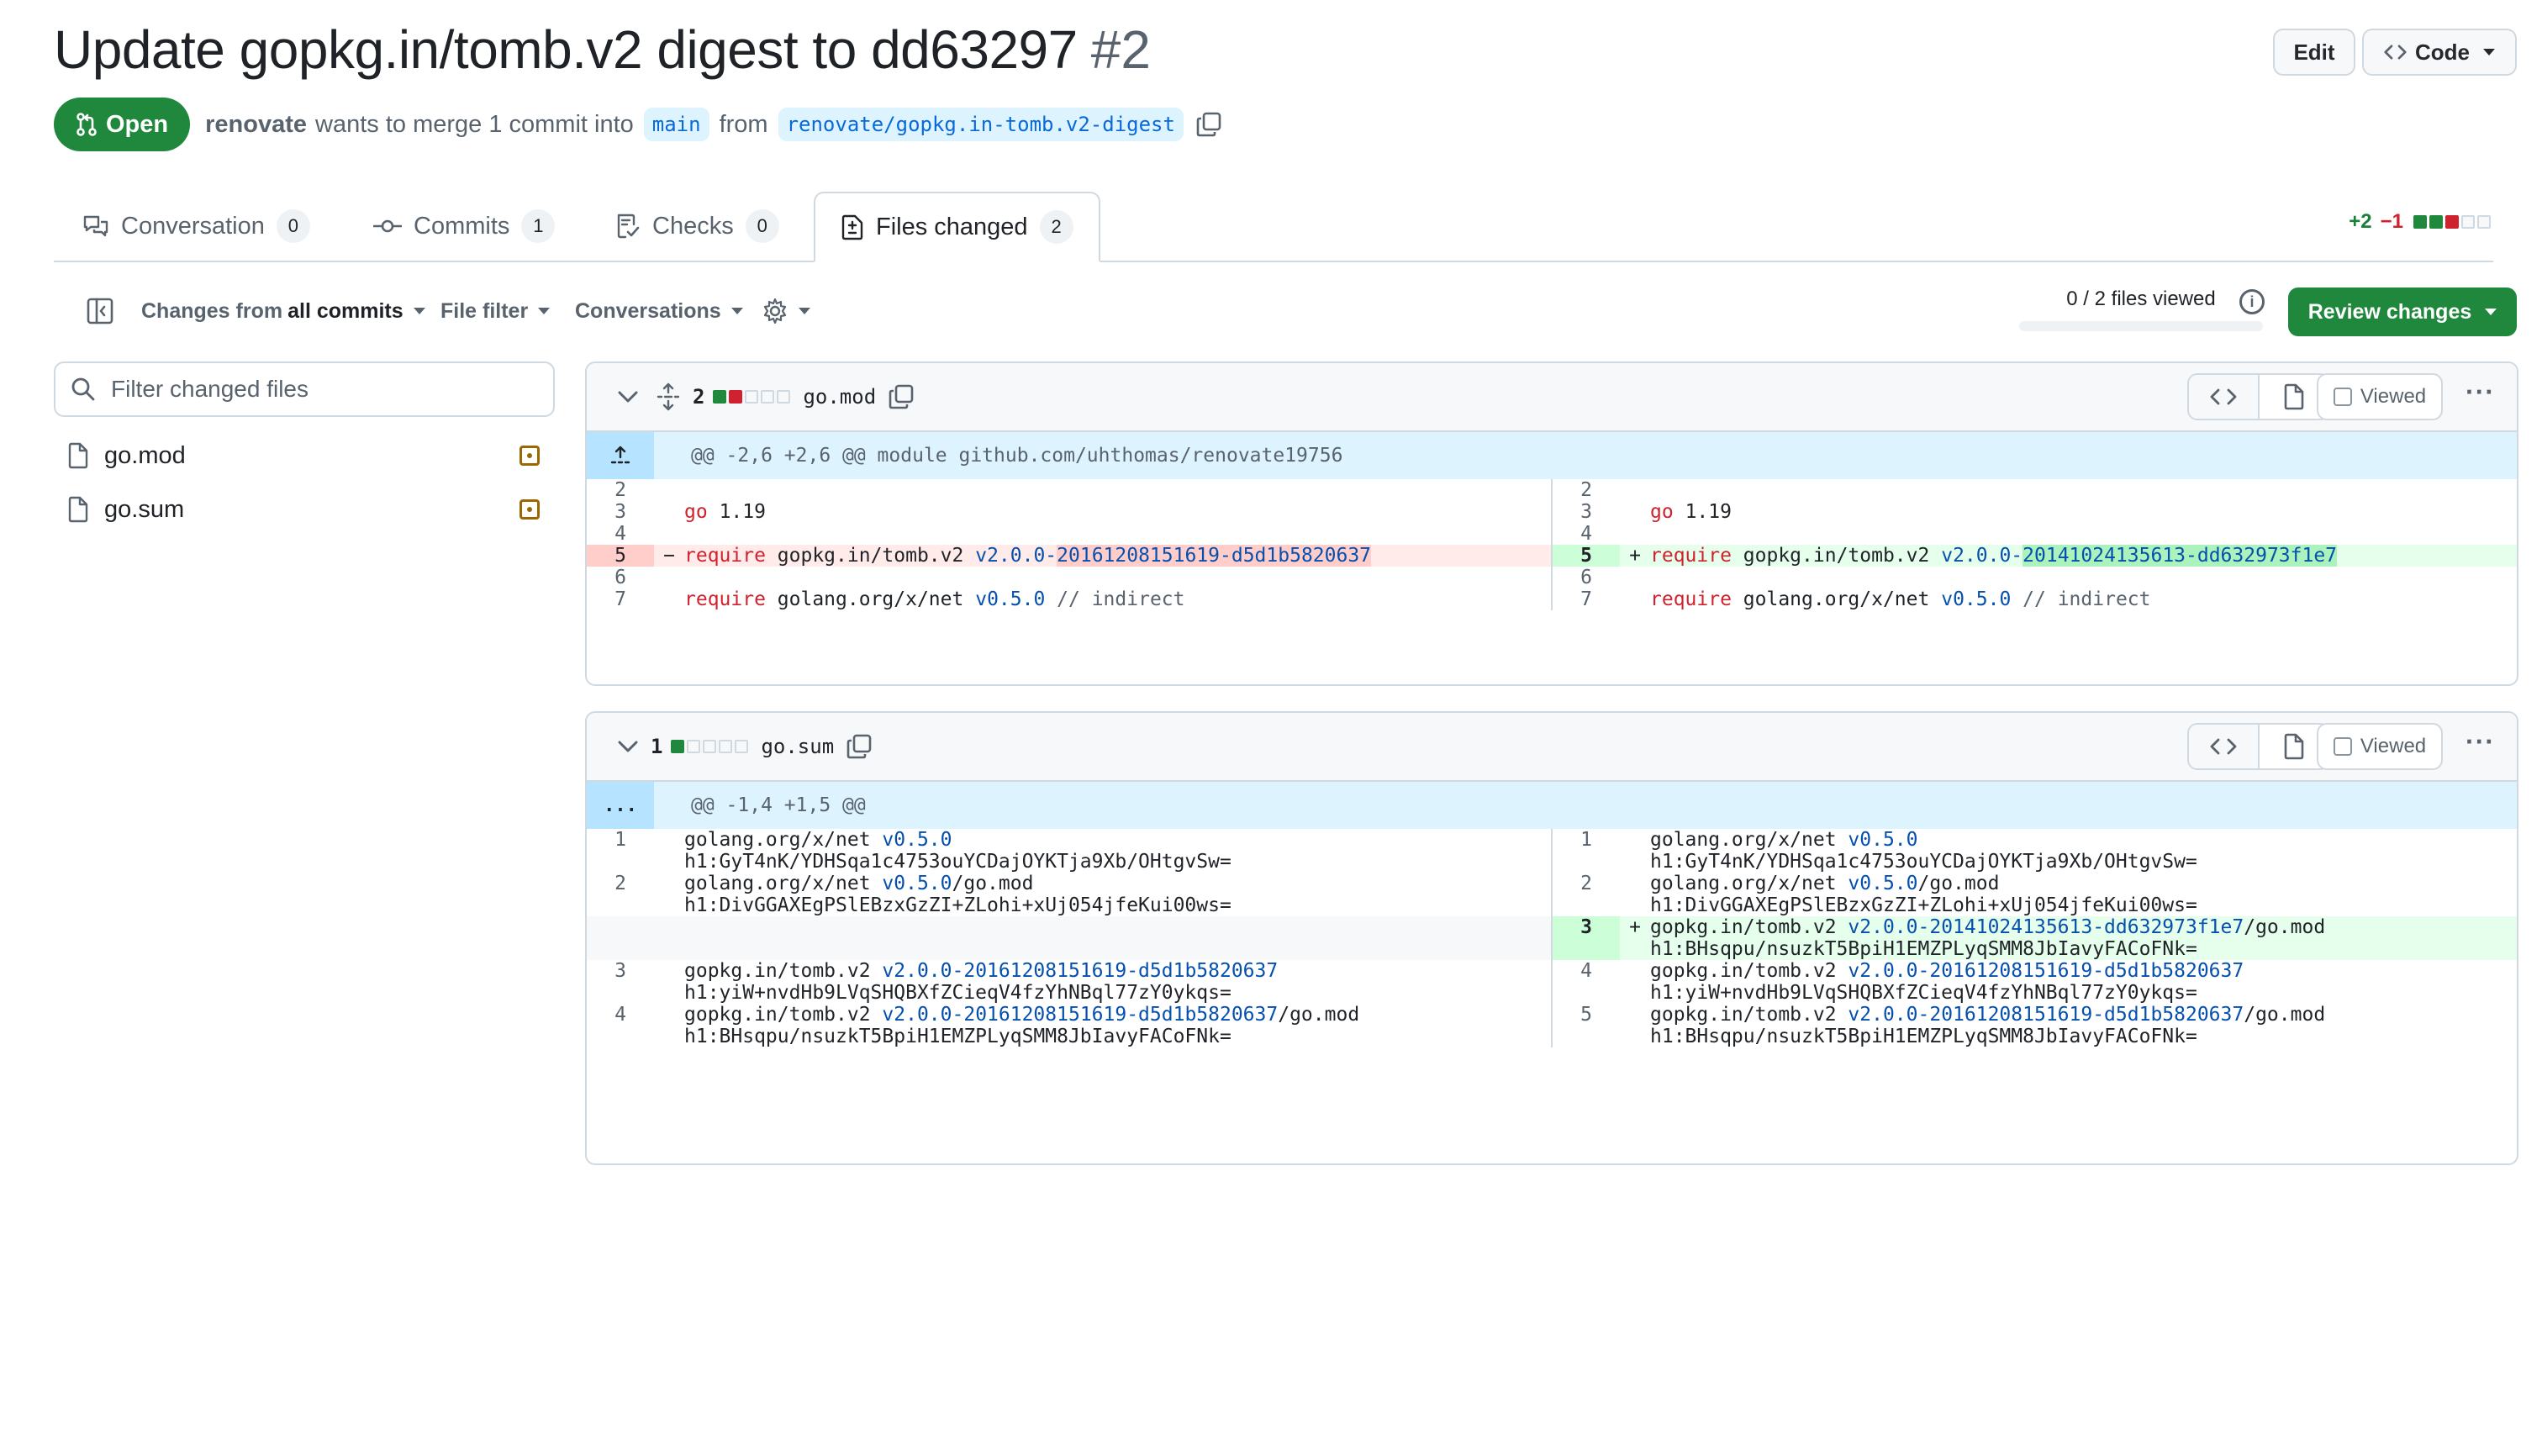  What do you see at coordinates (1552, 397) in the screenshot?
I see `file-header: 2 go.mod Viewed ···` at bounding box center [1552, 397].